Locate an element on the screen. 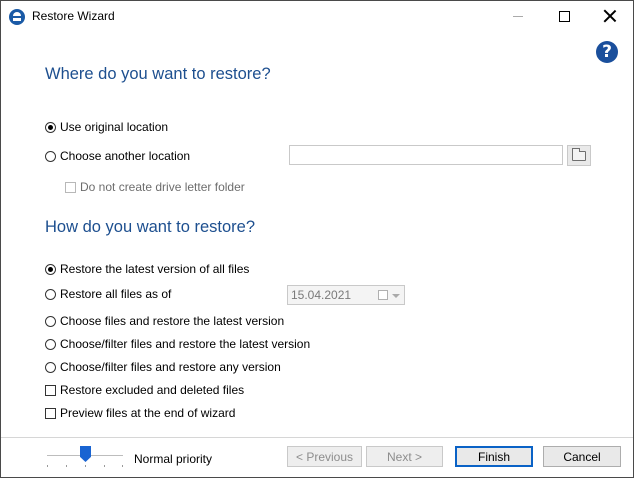 This screenshot has width=634, height=478. maximize-icon is located at coordinates (564, 16).